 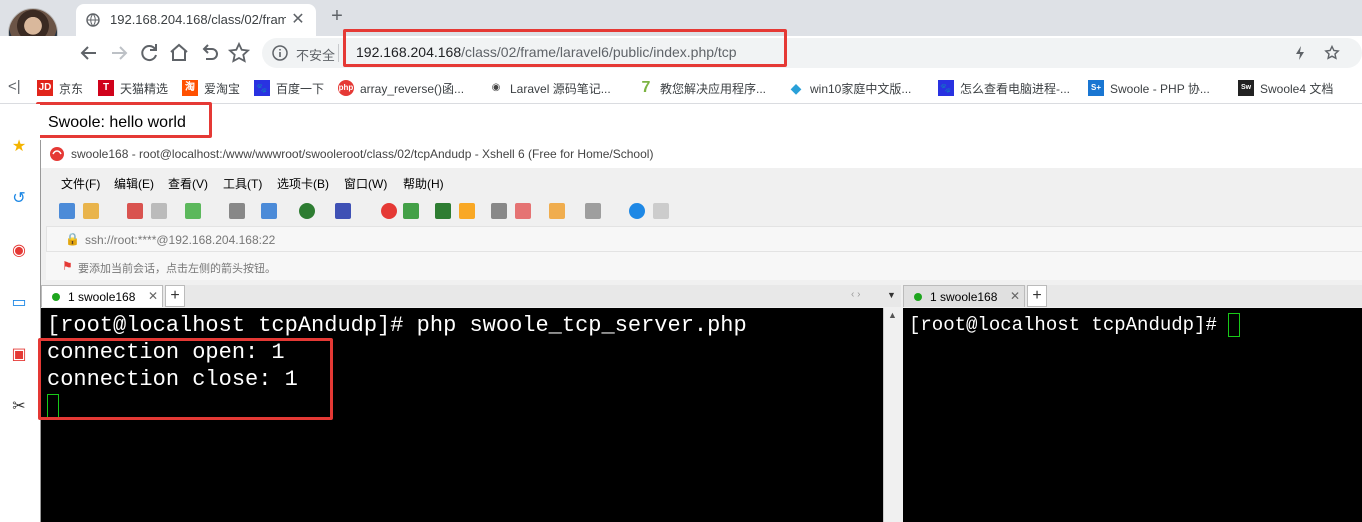 I want to click on menu-help: 帮助(H), so click(x=423, y=183).